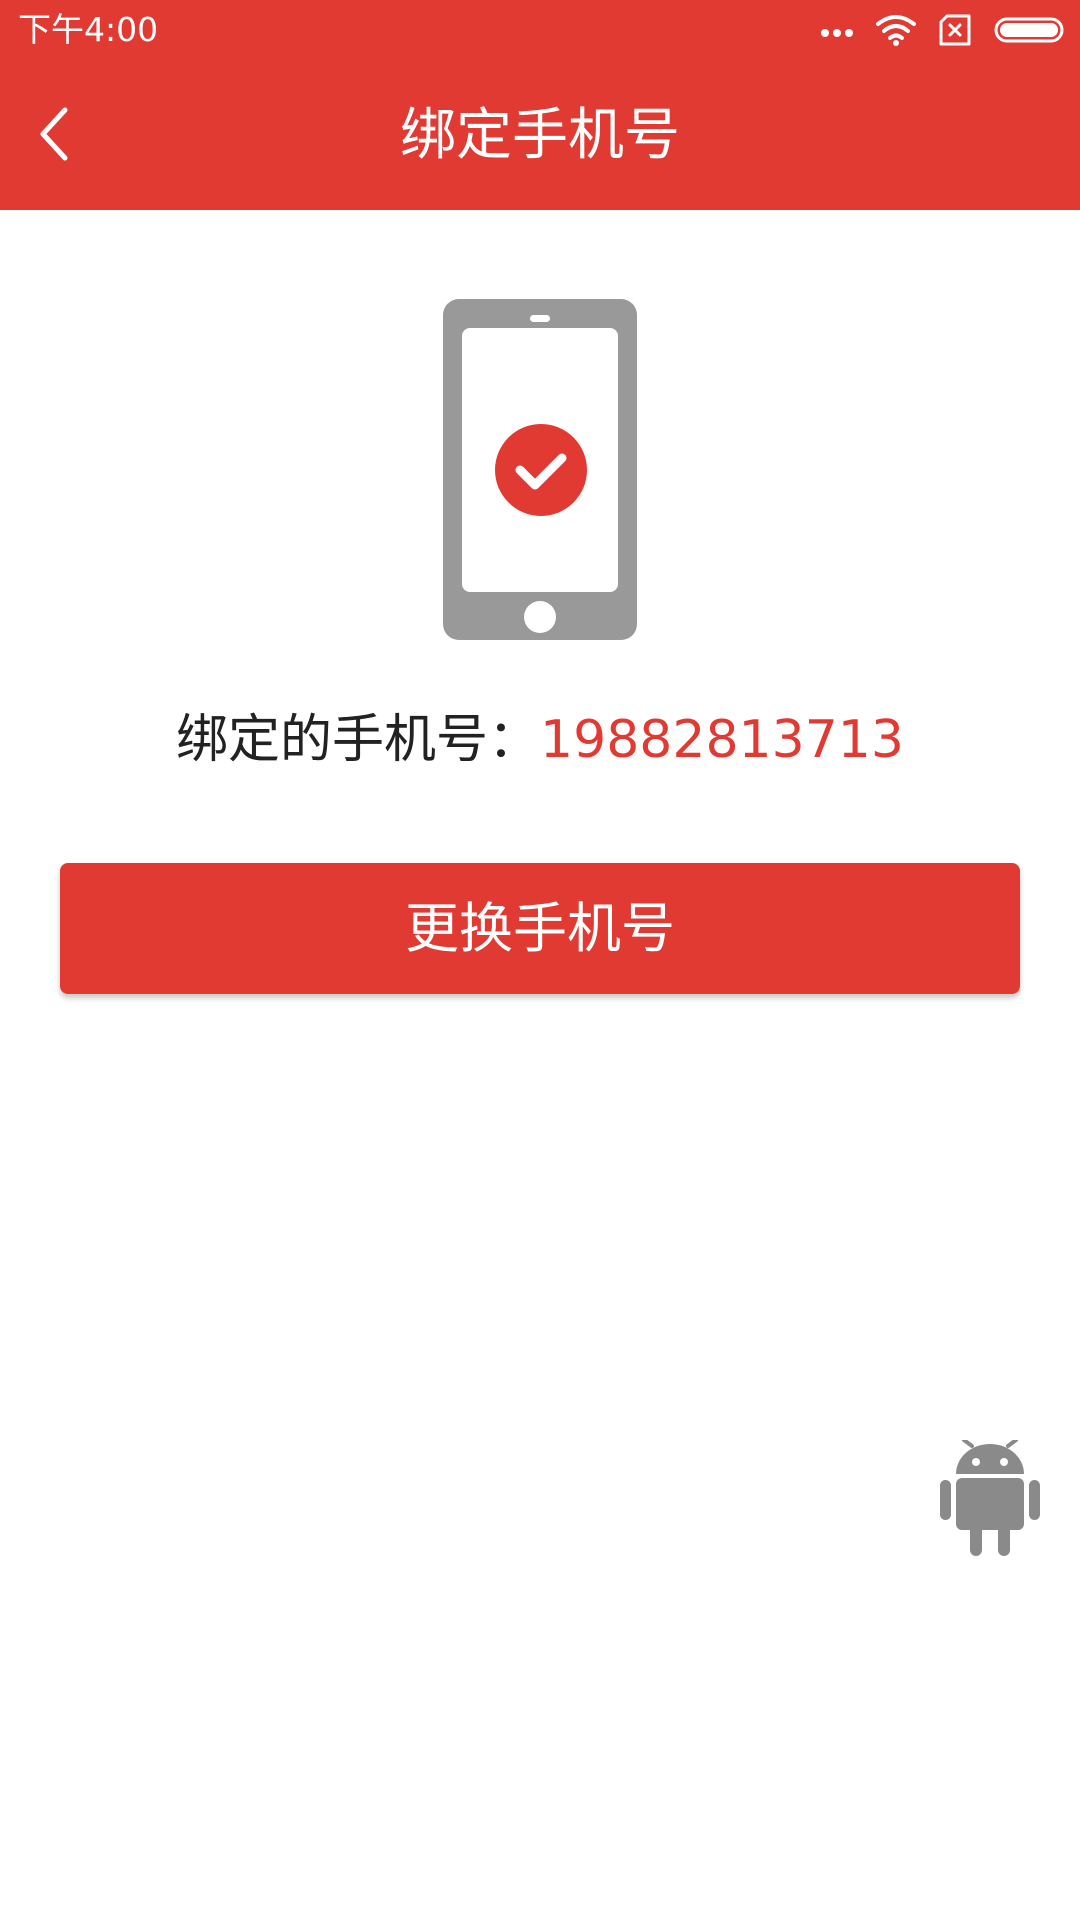 The height and width of the screenshot is (1920, 1080). What do you see at coordinates (540, 928) in the screenshot?
I see `change-phone-button: 更换手机号` at bounding box center [540, 928].